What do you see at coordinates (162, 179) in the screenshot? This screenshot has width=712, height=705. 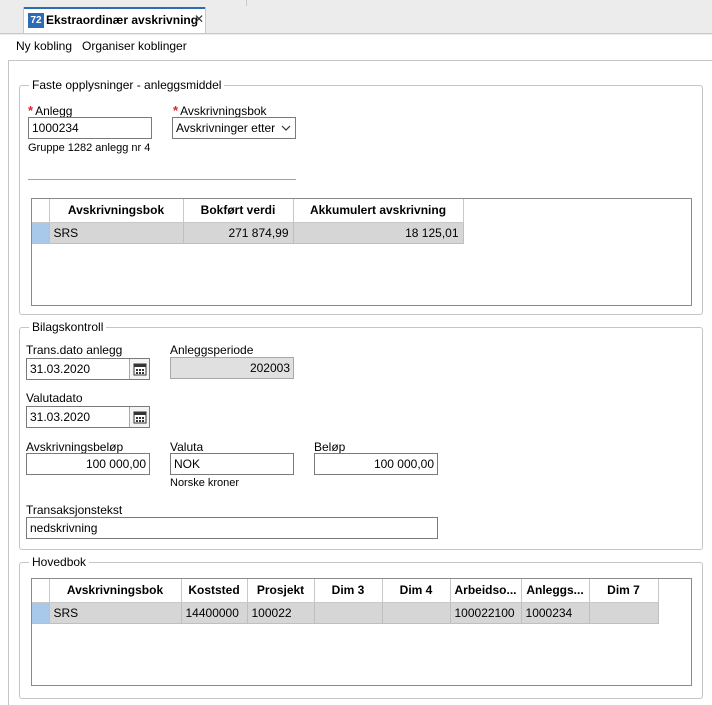 I see `separator-line` at bounding box center [162, 179].